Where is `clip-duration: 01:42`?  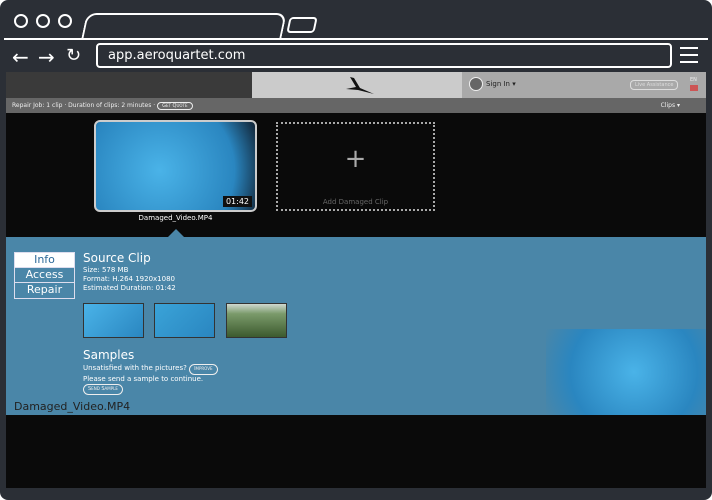
clip-duration: 01:42 is located at coordinates (237, 201).